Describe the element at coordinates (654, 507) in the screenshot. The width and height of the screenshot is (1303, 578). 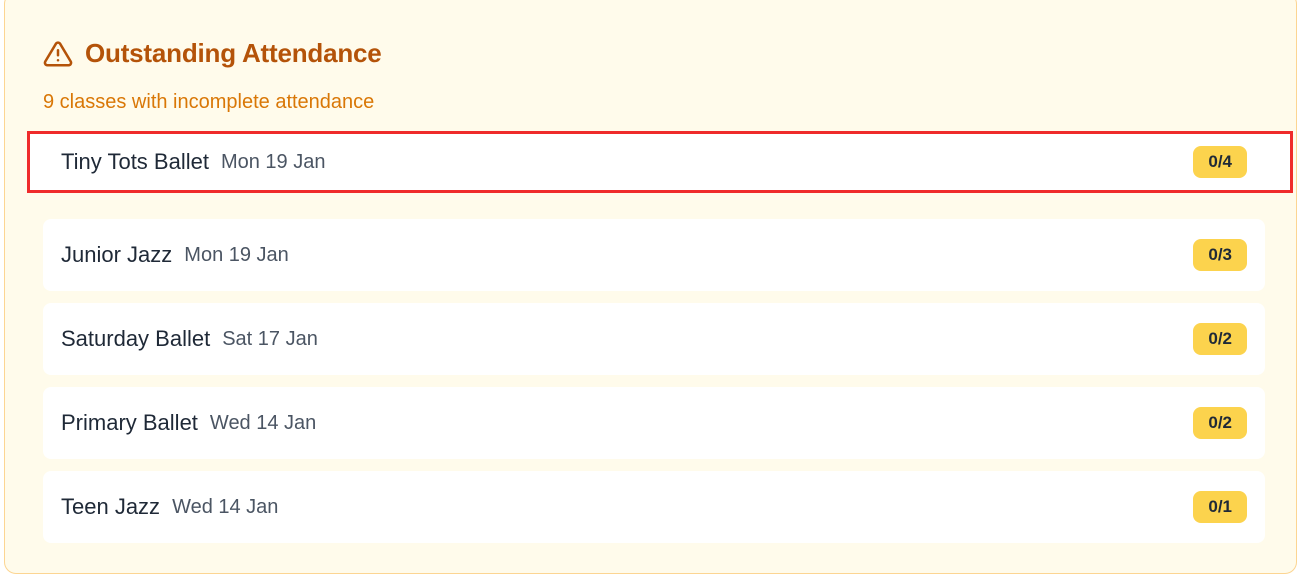
I see `class-row-teen-jazz: Teen Jazz Wed 14 Jan 0/1` at that location.